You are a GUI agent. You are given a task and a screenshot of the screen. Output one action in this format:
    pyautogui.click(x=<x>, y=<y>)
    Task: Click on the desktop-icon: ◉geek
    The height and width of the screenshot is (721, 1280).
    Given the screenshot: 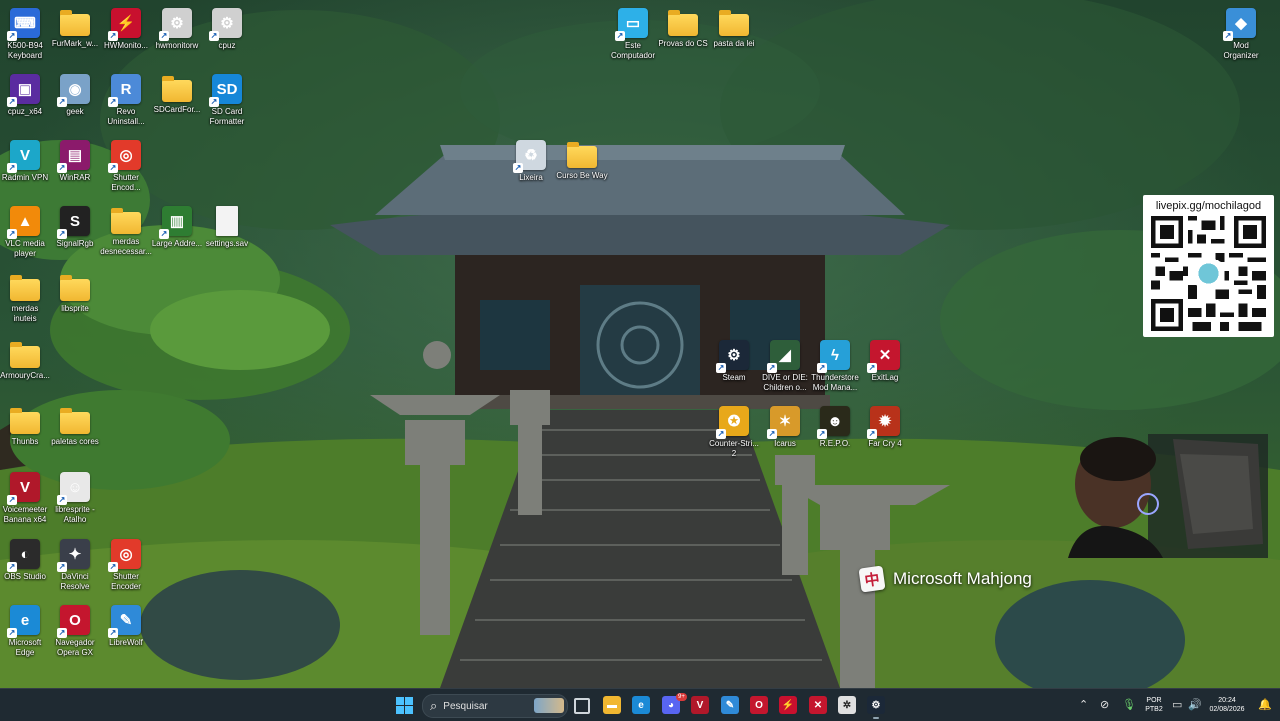 What is the action you would take?
    pyautogui.click(x=75, y=95)
    